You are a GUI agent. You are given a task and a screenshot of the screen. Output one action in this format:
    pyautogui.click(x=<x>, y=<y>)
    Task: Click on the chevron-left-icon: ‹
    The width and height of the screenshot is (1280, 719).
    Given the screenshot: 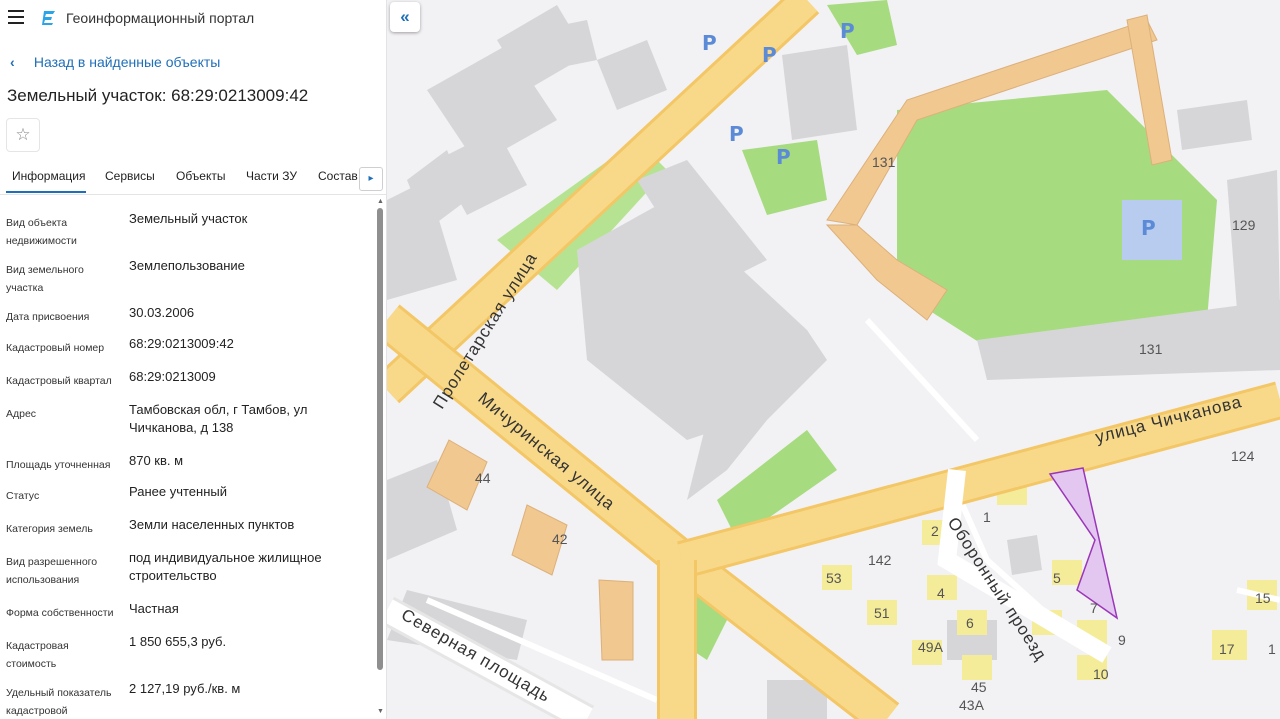 What is the action you would take?
    pyautogui.click(x=12, y=62)
    